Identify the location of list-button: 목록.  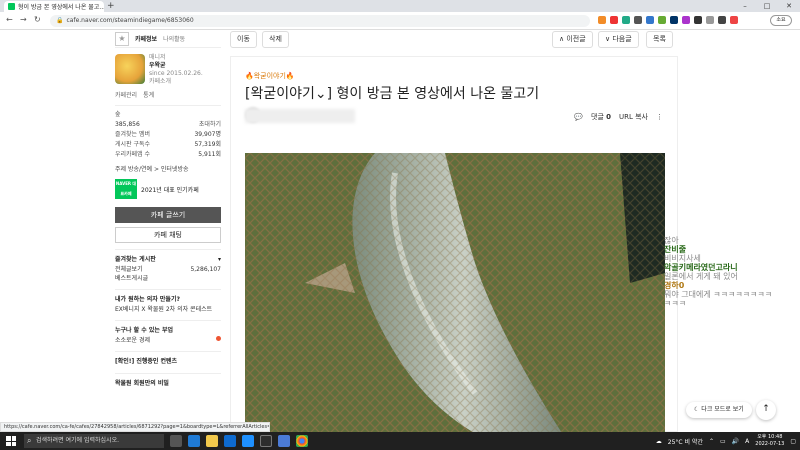
(659, 39).